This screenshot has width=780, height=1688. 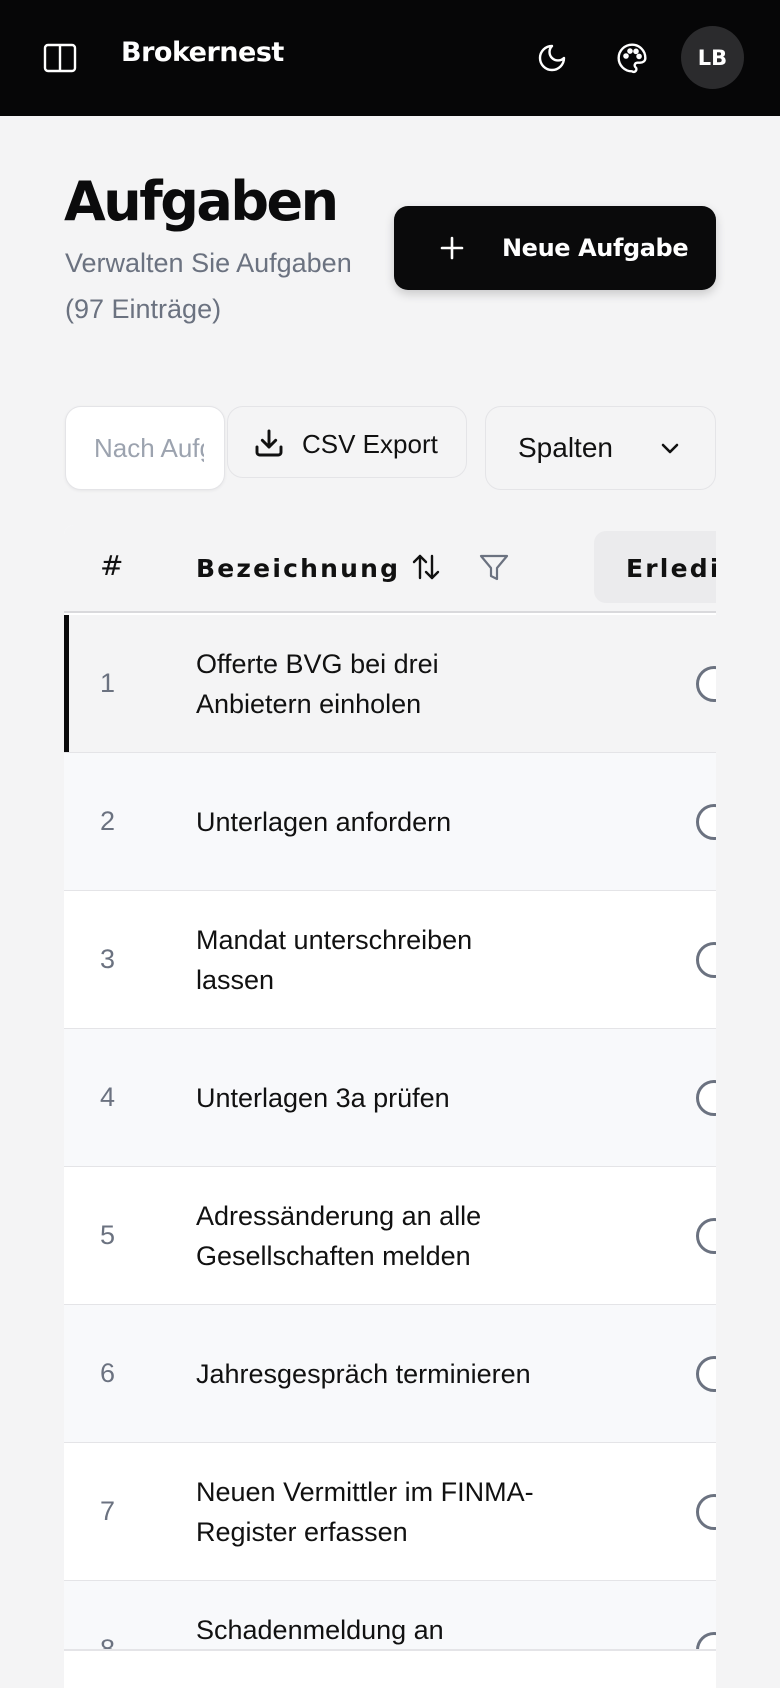 What do you see at coordinates (298, 568) in the screenshot?
I see `column-header-name: Bezeichnung` at bounding box center [298, 568].